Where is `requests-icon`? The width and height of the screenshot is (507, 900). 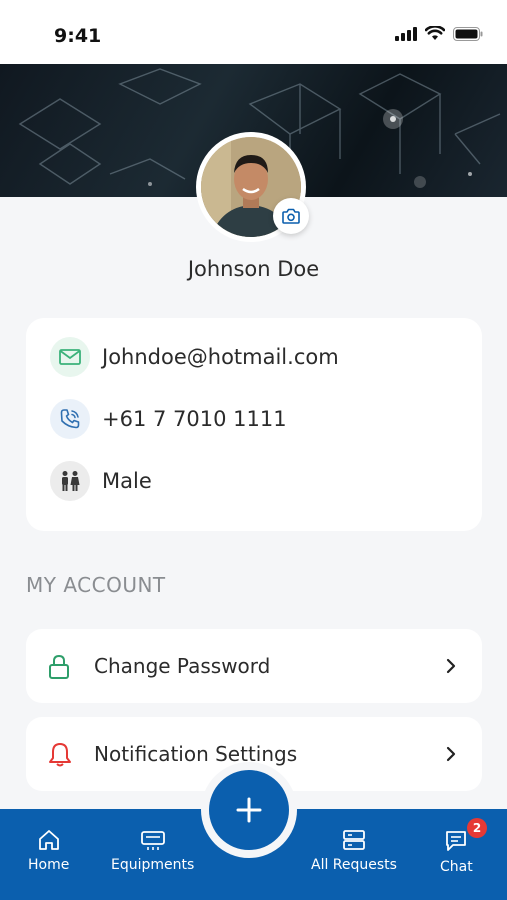 requests-icon is located at coordinates (354, 840).